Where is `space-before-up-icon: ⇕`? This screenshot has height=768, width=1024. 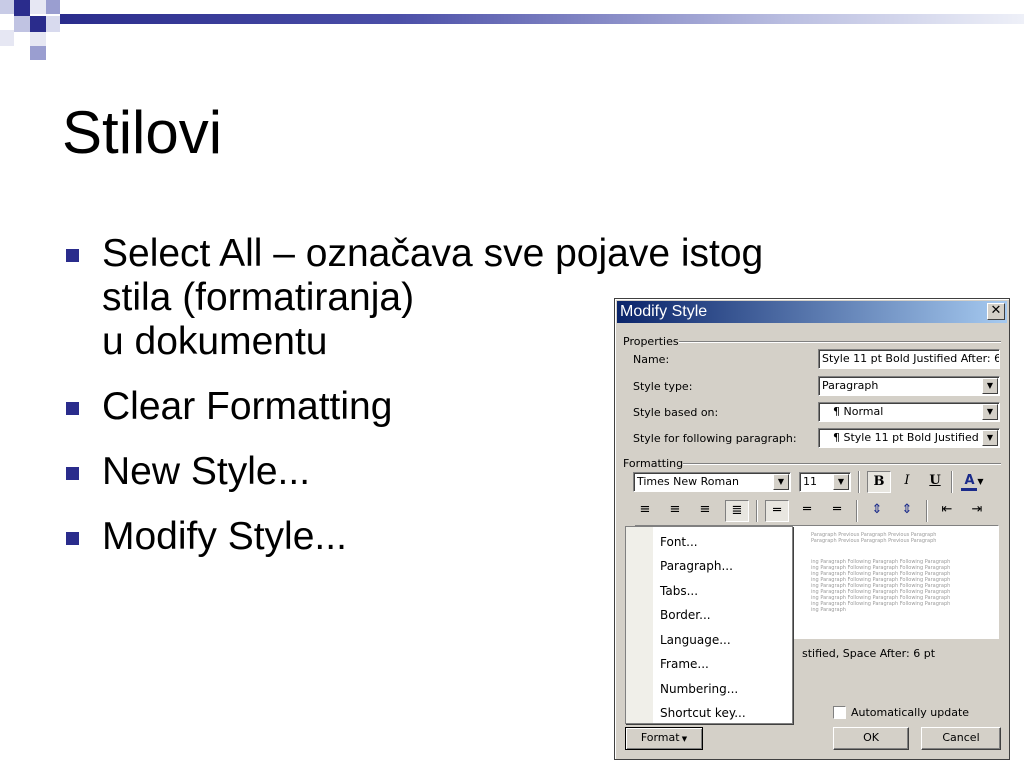
space-before-up-icon: ⇕ is located at coordinates (877, 511).